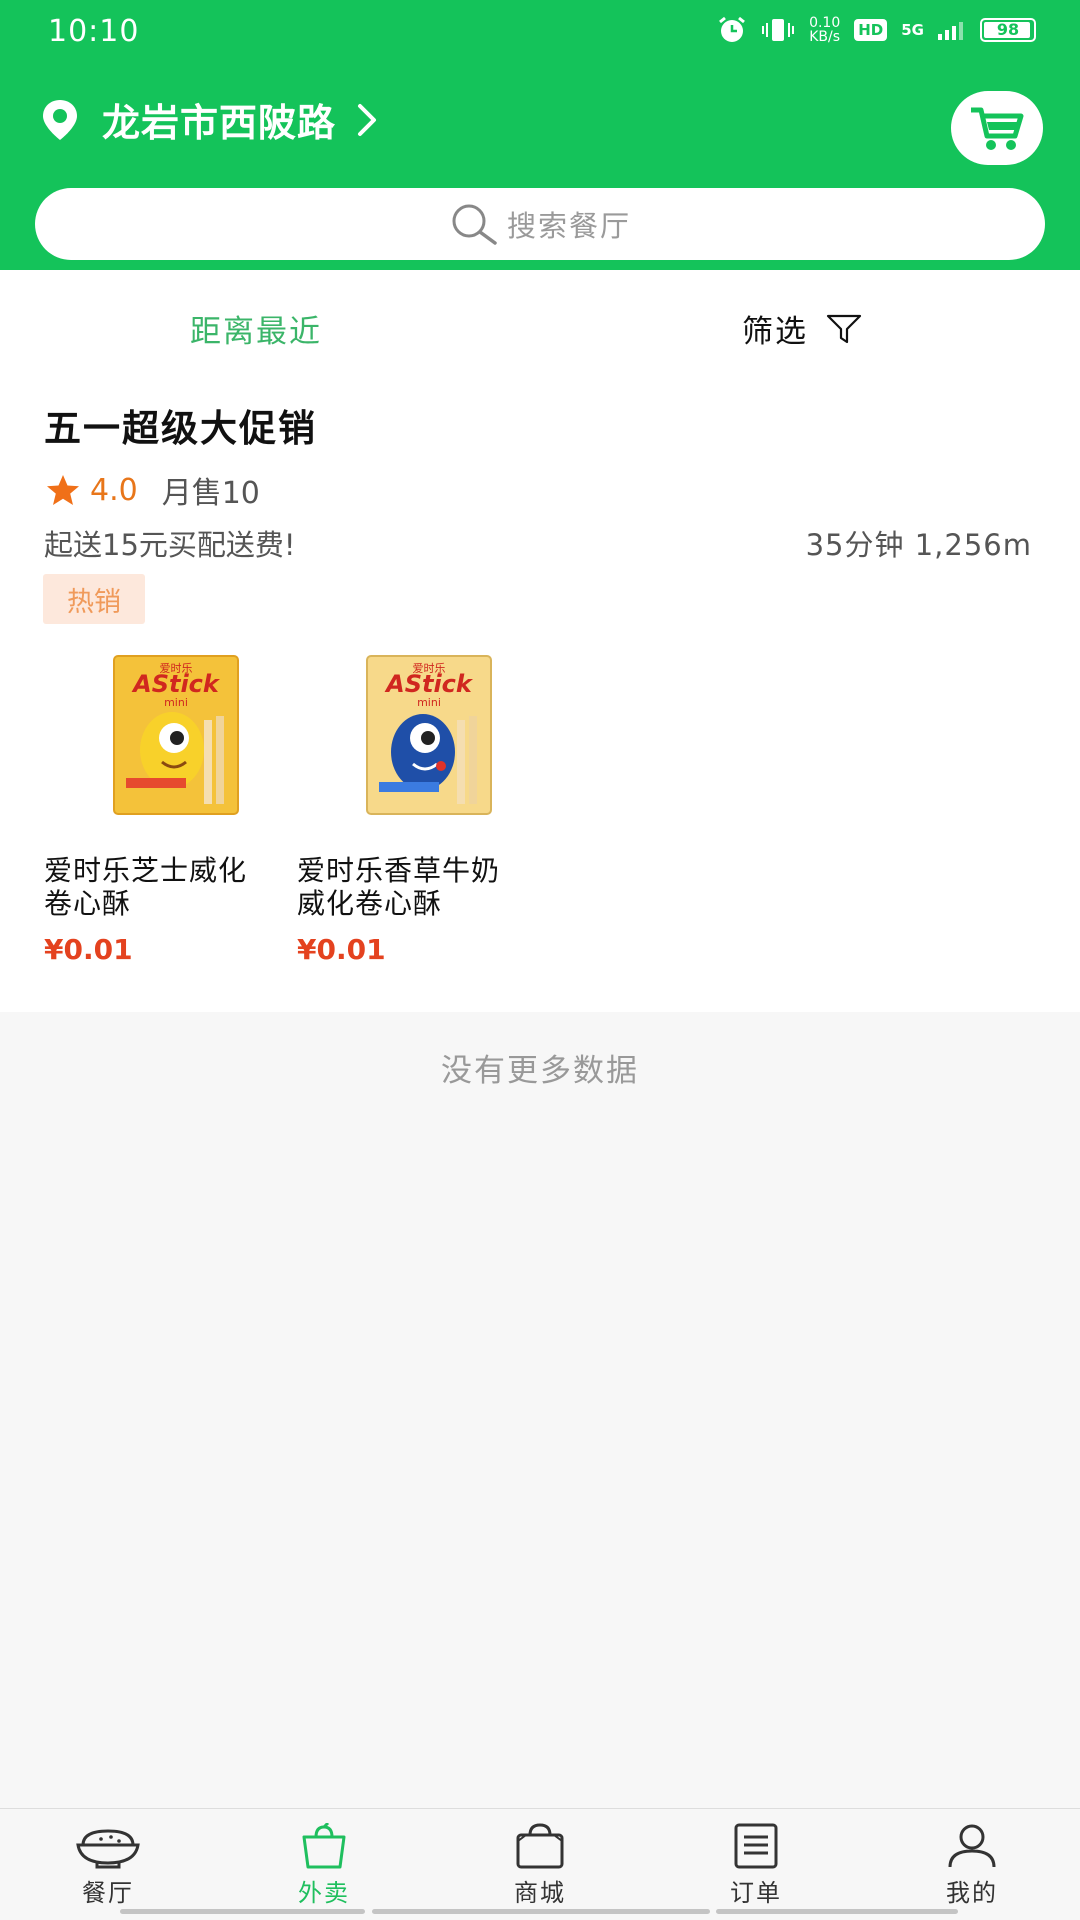 This screenshot has width=1080, height=1920. I want to click on battery-icon: 98, so click(1008, 30).